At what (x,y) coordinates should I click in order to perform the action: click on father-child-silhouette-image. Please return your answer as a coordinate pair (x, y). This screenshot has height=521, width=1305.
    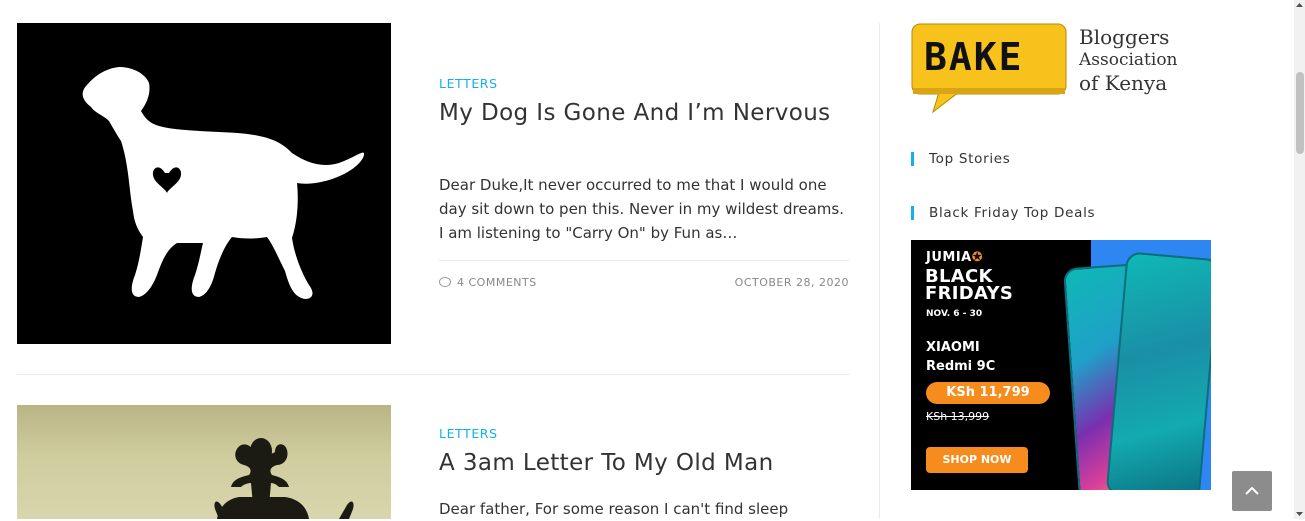
    Looking at the image, I should click on (284, 478).